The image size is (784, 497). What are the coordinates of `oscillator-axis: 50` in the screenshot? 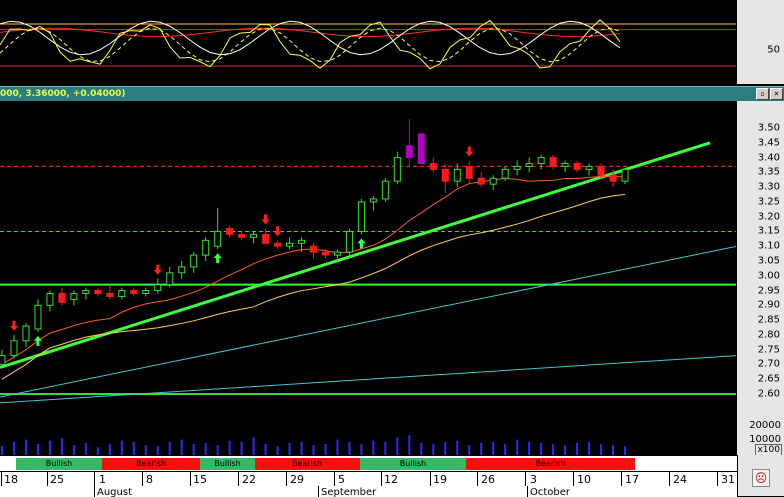 It's located at (760, 42).